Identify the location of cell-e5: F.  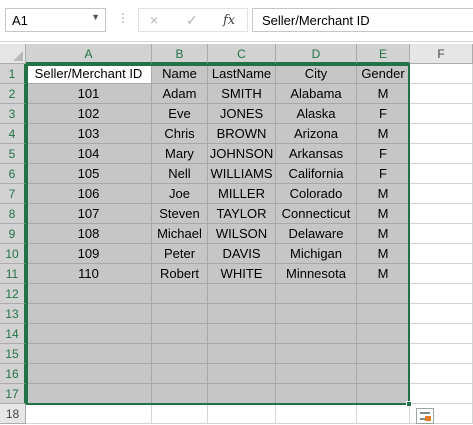
(383, 154).